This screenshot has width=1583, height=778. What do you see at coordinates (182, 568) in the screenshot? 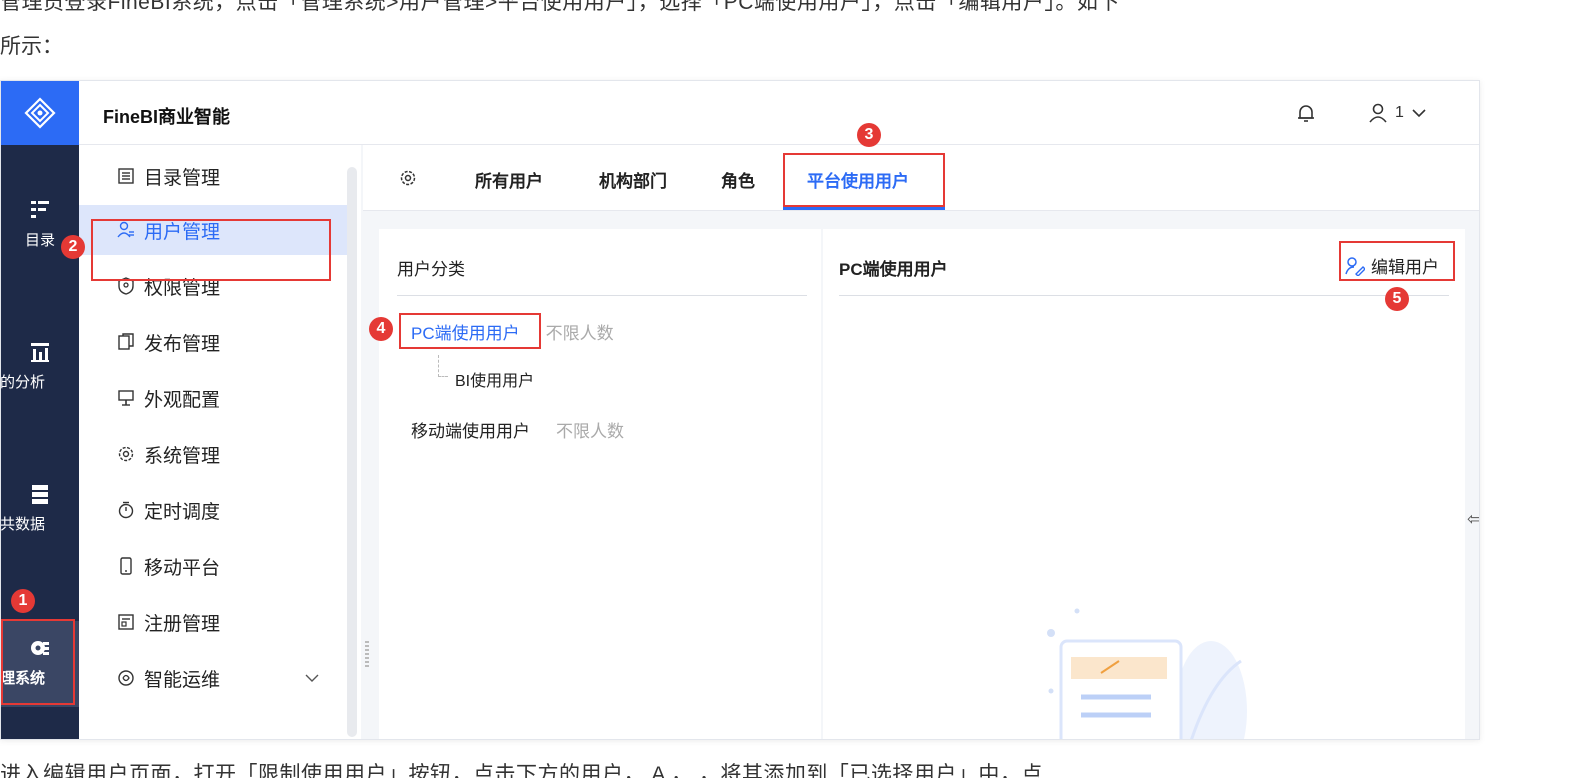
I see `menu-item-label: 移动平台` at bounding box center [182, 568].